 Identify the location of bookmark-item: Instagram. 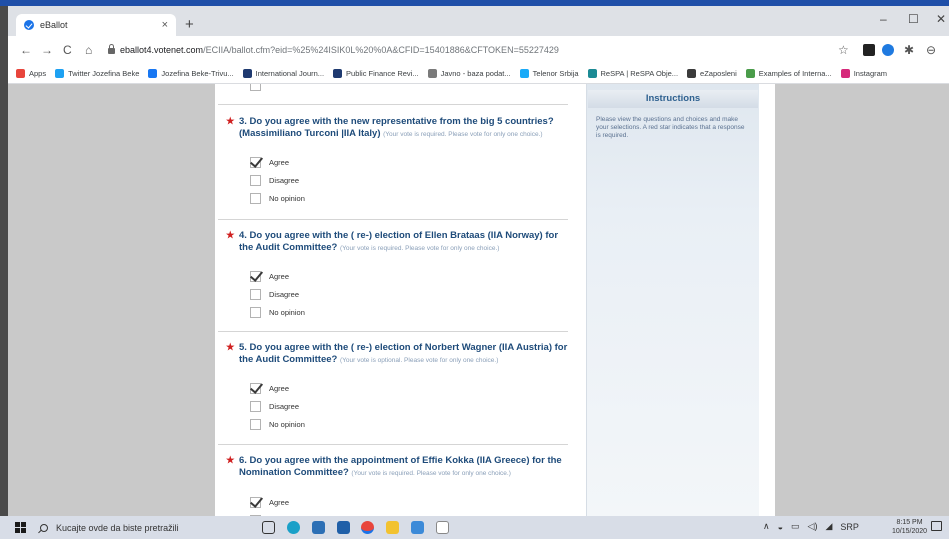
(863, 73).